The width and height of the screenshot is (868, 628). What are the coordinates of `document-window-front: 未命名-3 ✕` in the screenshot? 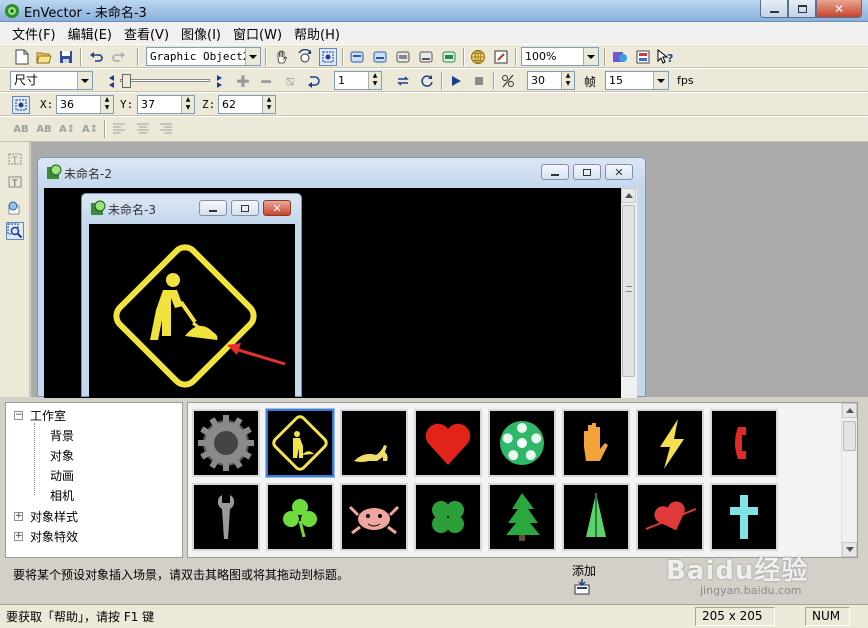 It's located at (191, 295).